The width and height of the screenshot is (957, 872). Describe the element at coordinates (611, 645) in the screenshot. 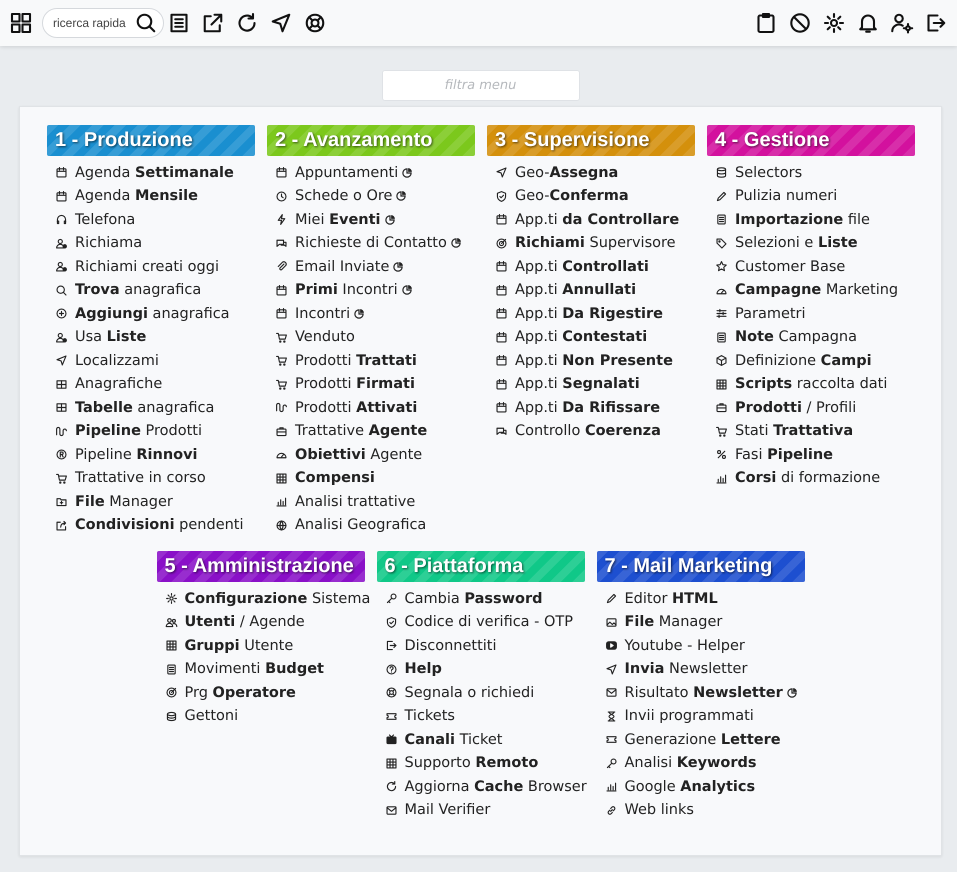

I see `play-icon` at that location.